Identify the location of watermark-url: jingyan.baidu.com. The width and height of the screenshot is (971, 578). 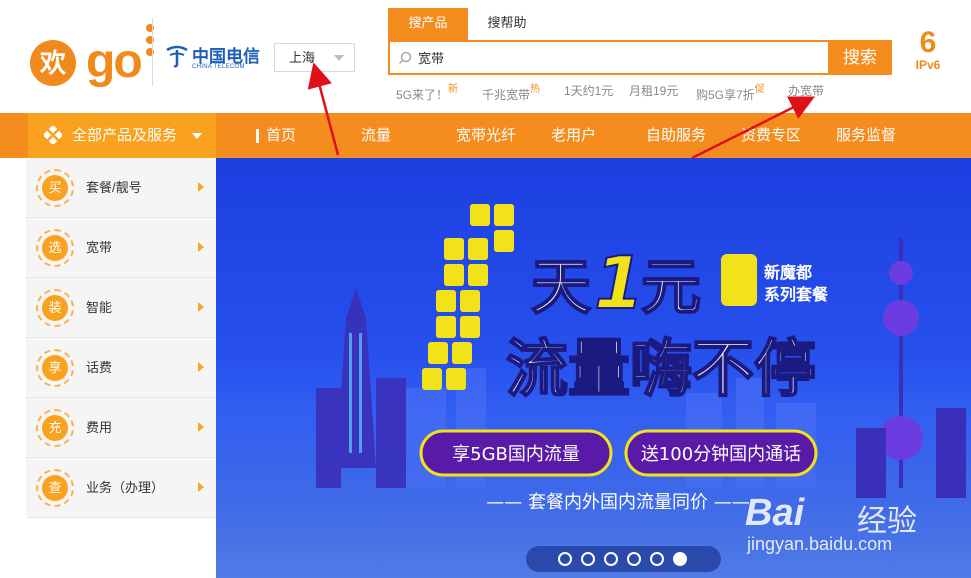
(820, 544).